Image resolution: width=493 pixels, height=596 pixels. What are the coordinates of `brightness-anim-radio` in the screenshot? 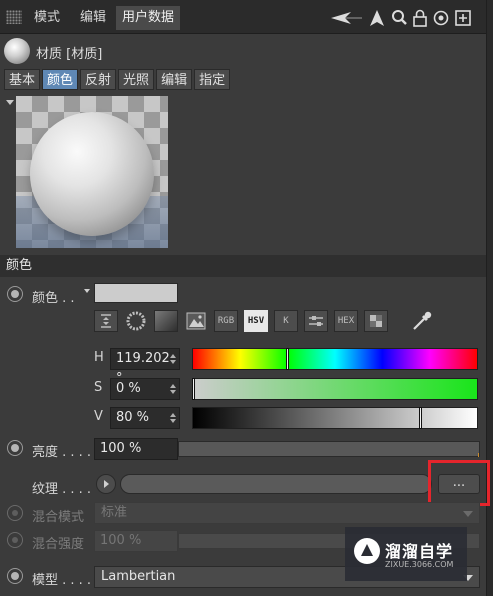 It's located at (15, 448).